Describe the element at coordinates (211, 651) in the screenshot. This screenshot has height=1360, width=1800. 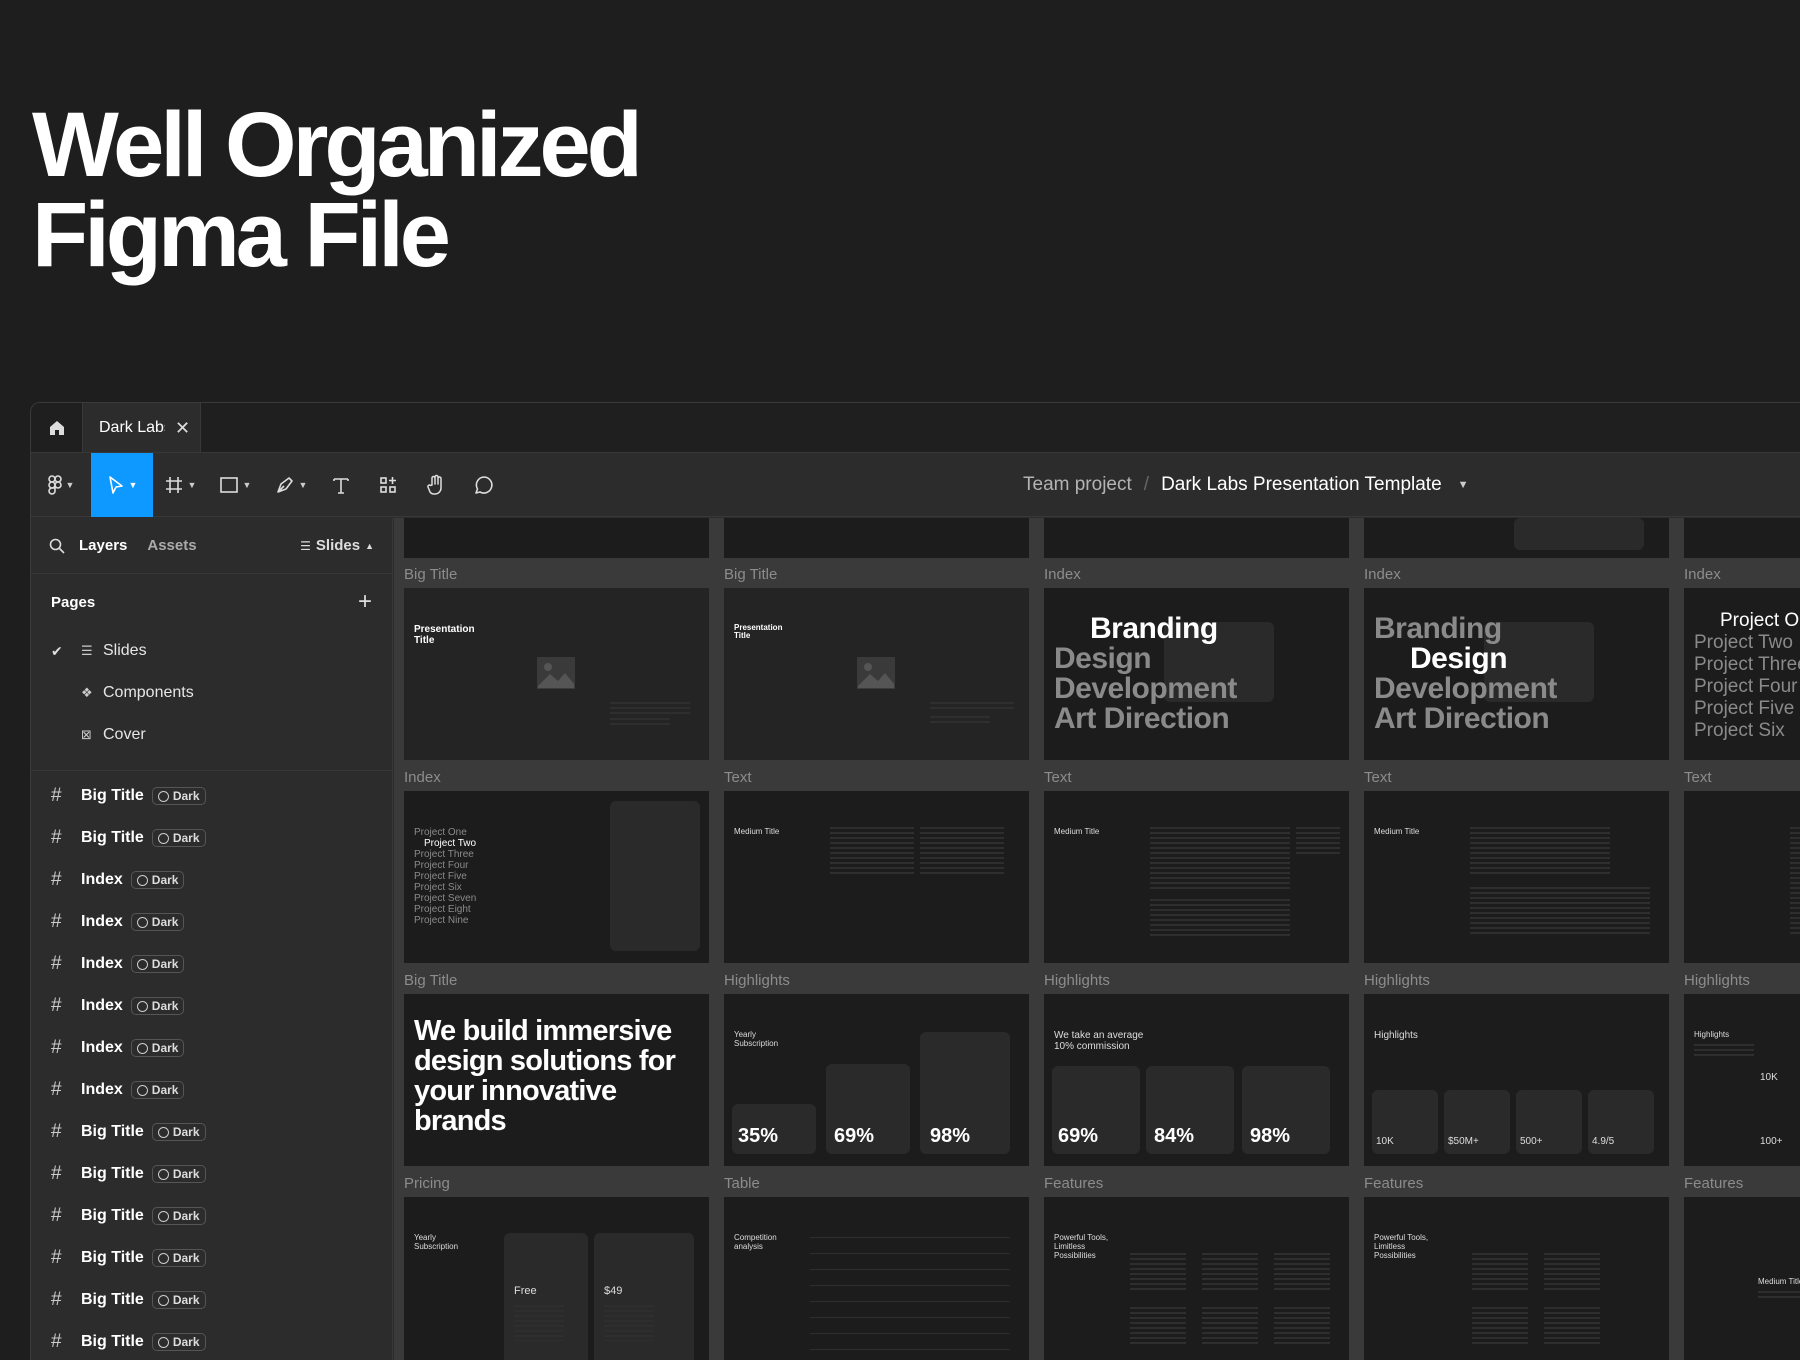
I see `page-item-slides: ✔ ☰ Slides` at that location.